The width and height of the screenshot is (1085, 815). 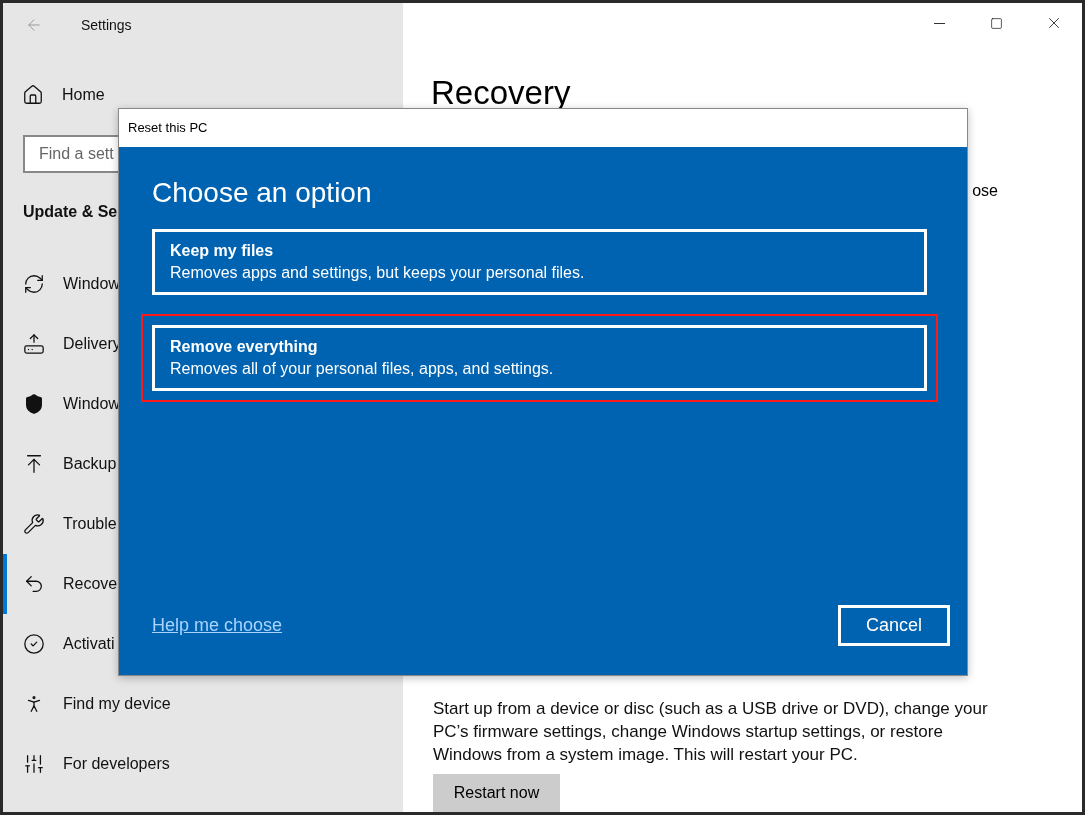 What do you see at coordinates (168, 128) in the screenshot?
I see `dialog-title: Reset this PC` at bounding box center [168, 128].